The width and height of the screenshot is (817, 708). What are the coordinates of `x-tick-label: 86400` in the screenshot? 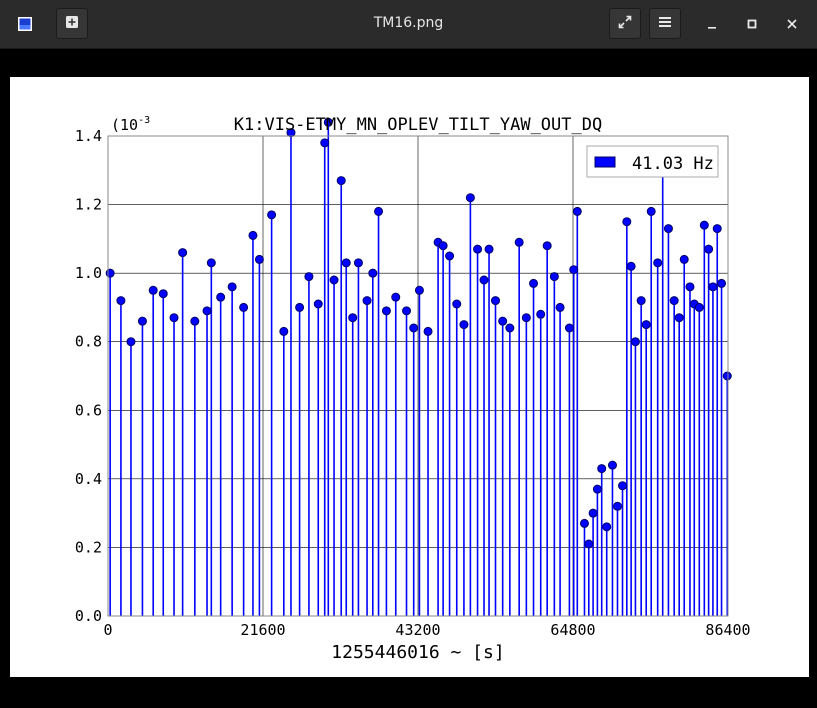 It's located at (727, 630).